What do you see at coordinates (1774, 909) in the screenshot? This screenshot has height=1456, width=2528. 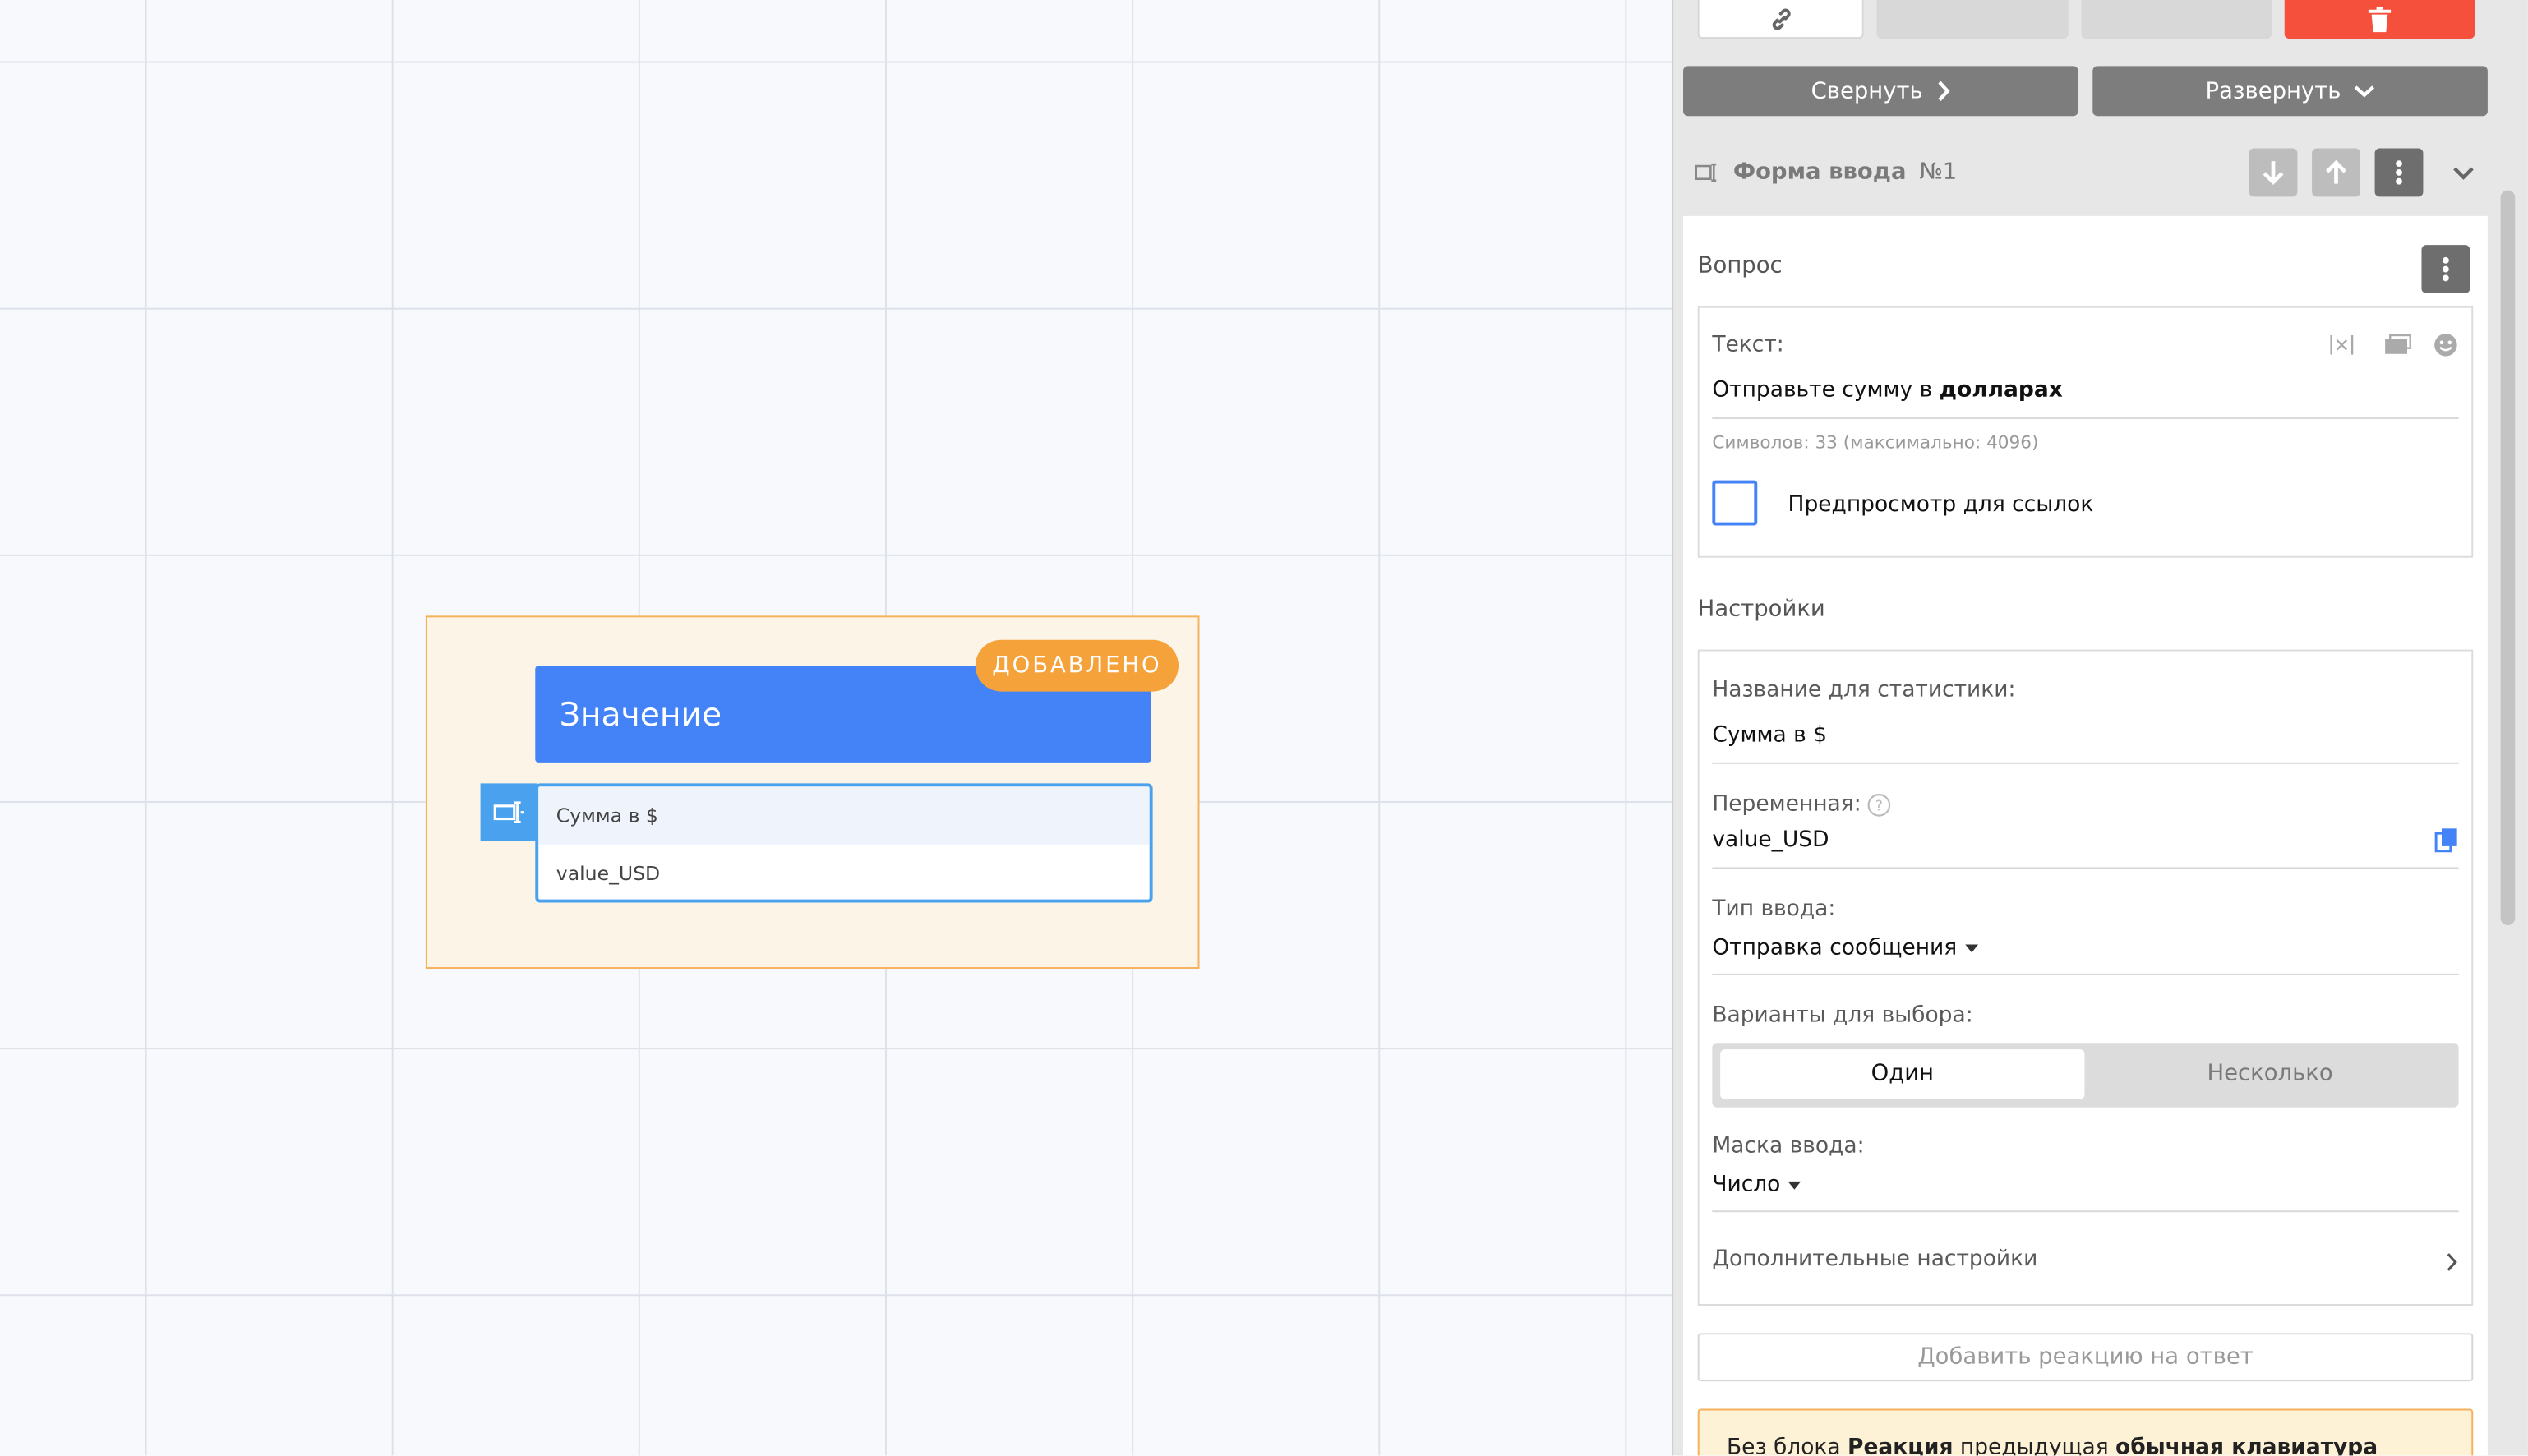 I see `input-type-label: Тип ввода:` at bounding box center [1774, 909].